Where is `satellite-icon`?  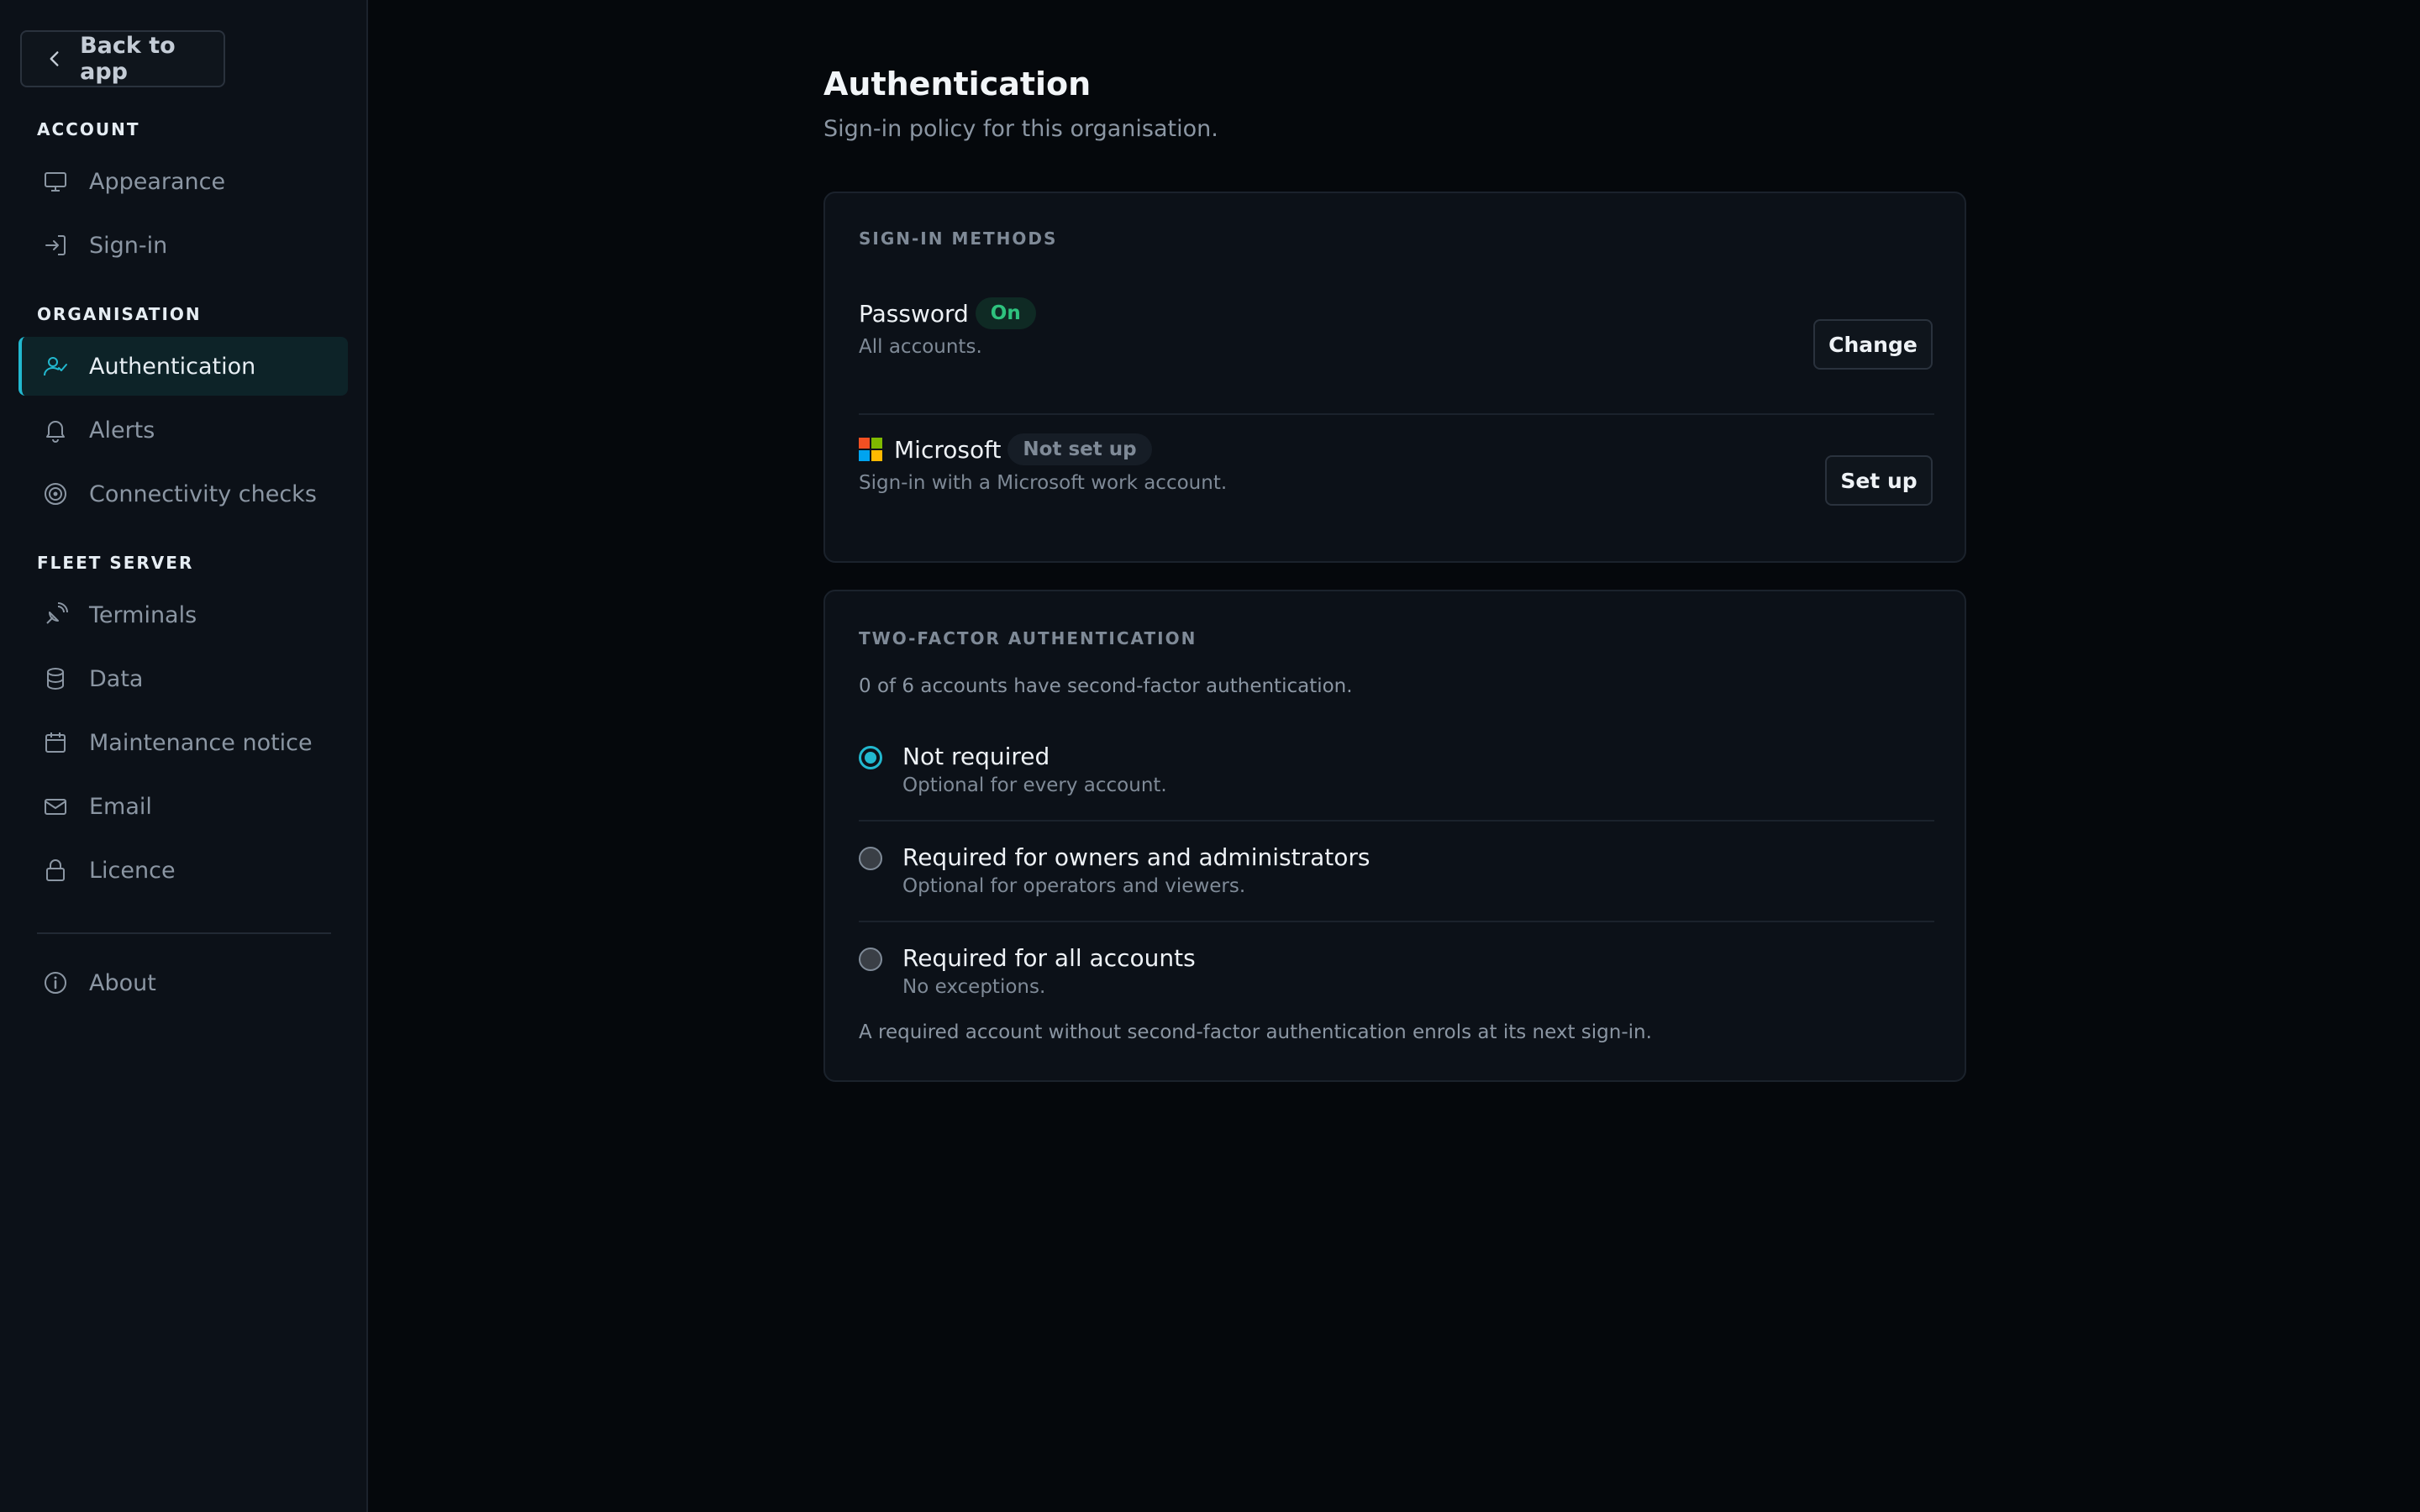 satellite-icon is located at coordinates (55, 614).